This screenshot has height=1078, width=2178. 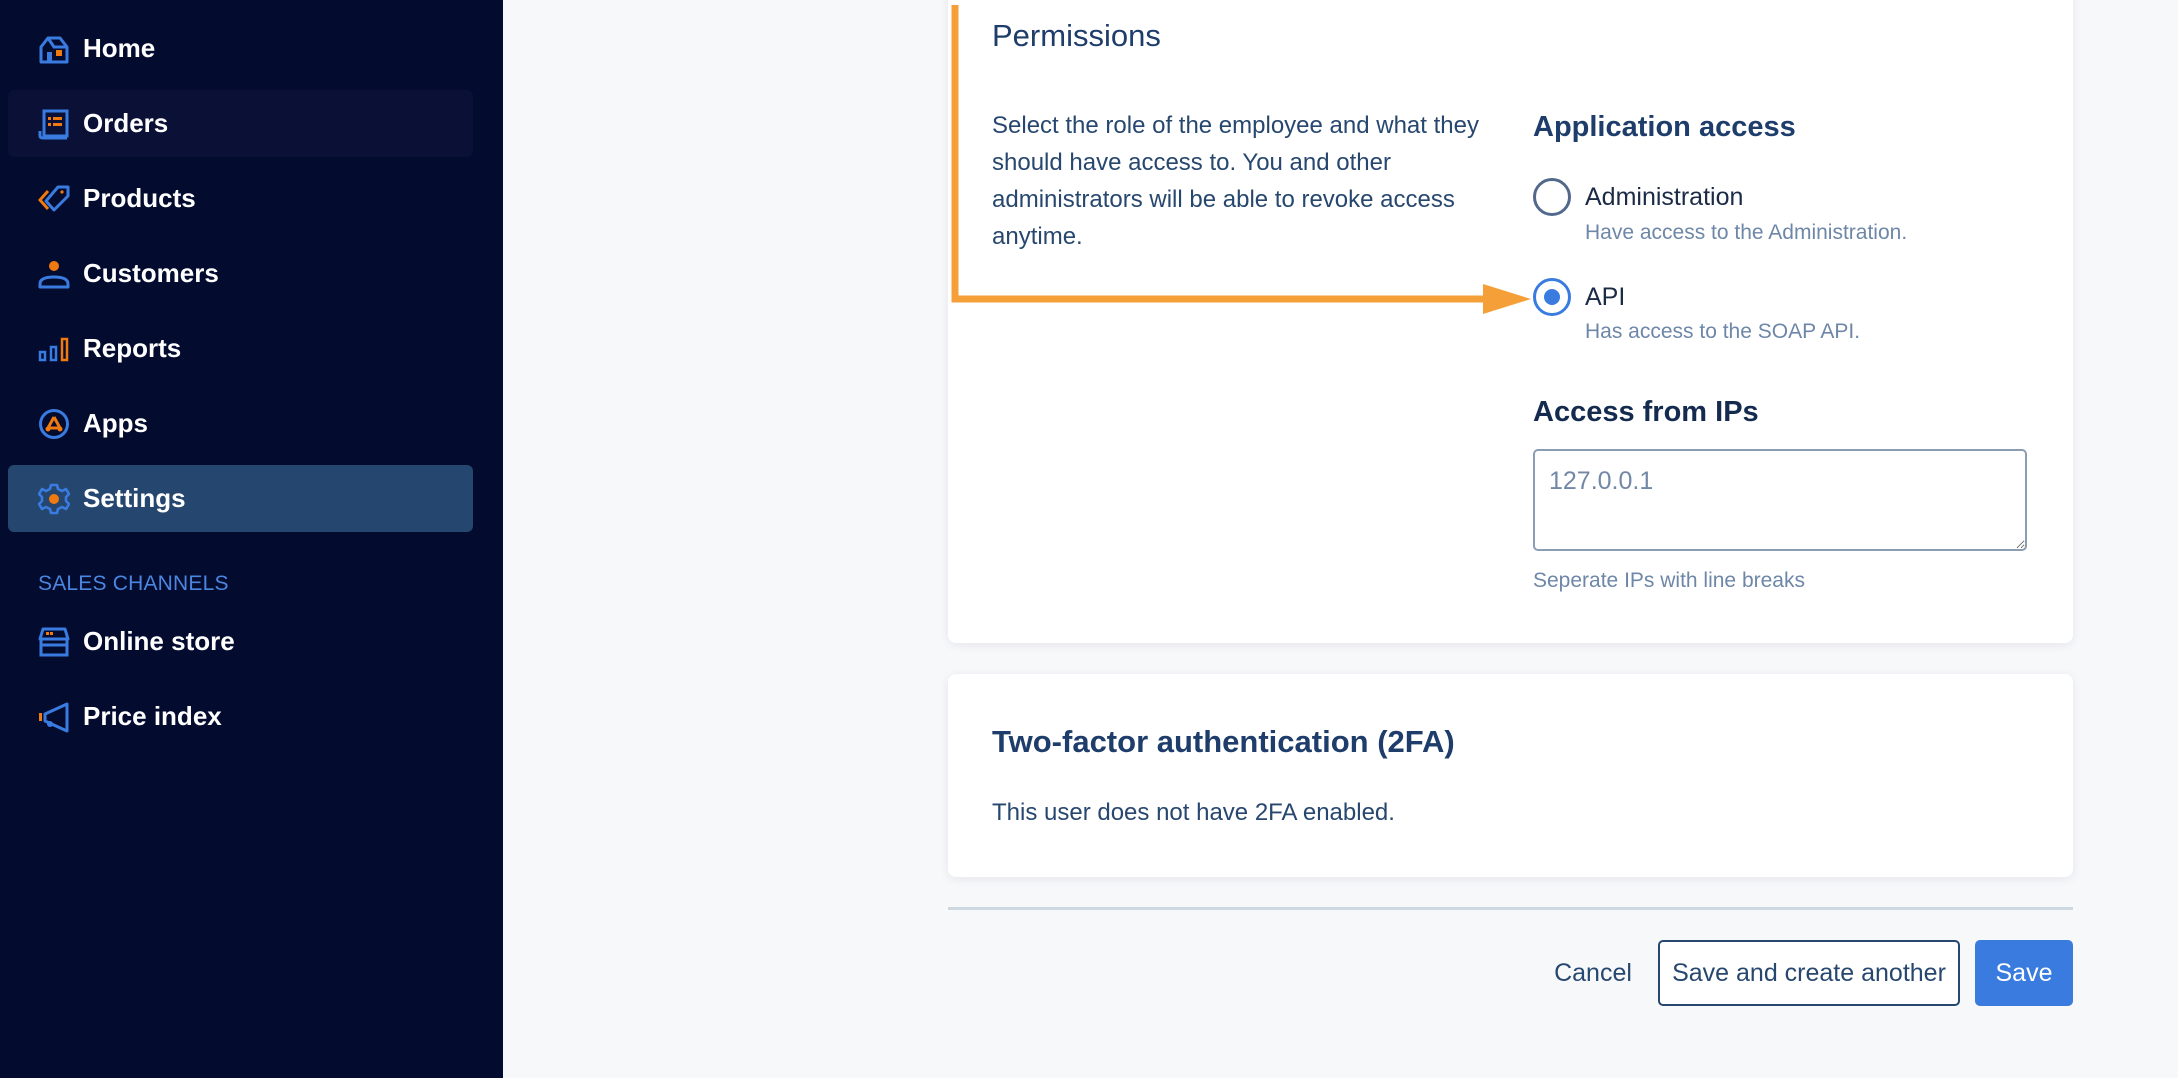 I want to click on access-from-ips-heading: Access from IPs, so click(x=1646, y=412).